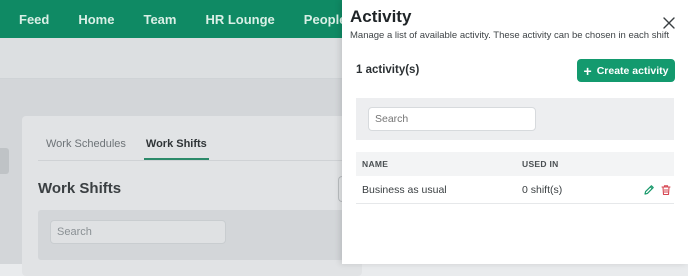 This screenshot has height=276, width=688. What do you see at coordinates (200, 160) in the screenshot?
I see `tab-divider` at bounding box center [200, 160].